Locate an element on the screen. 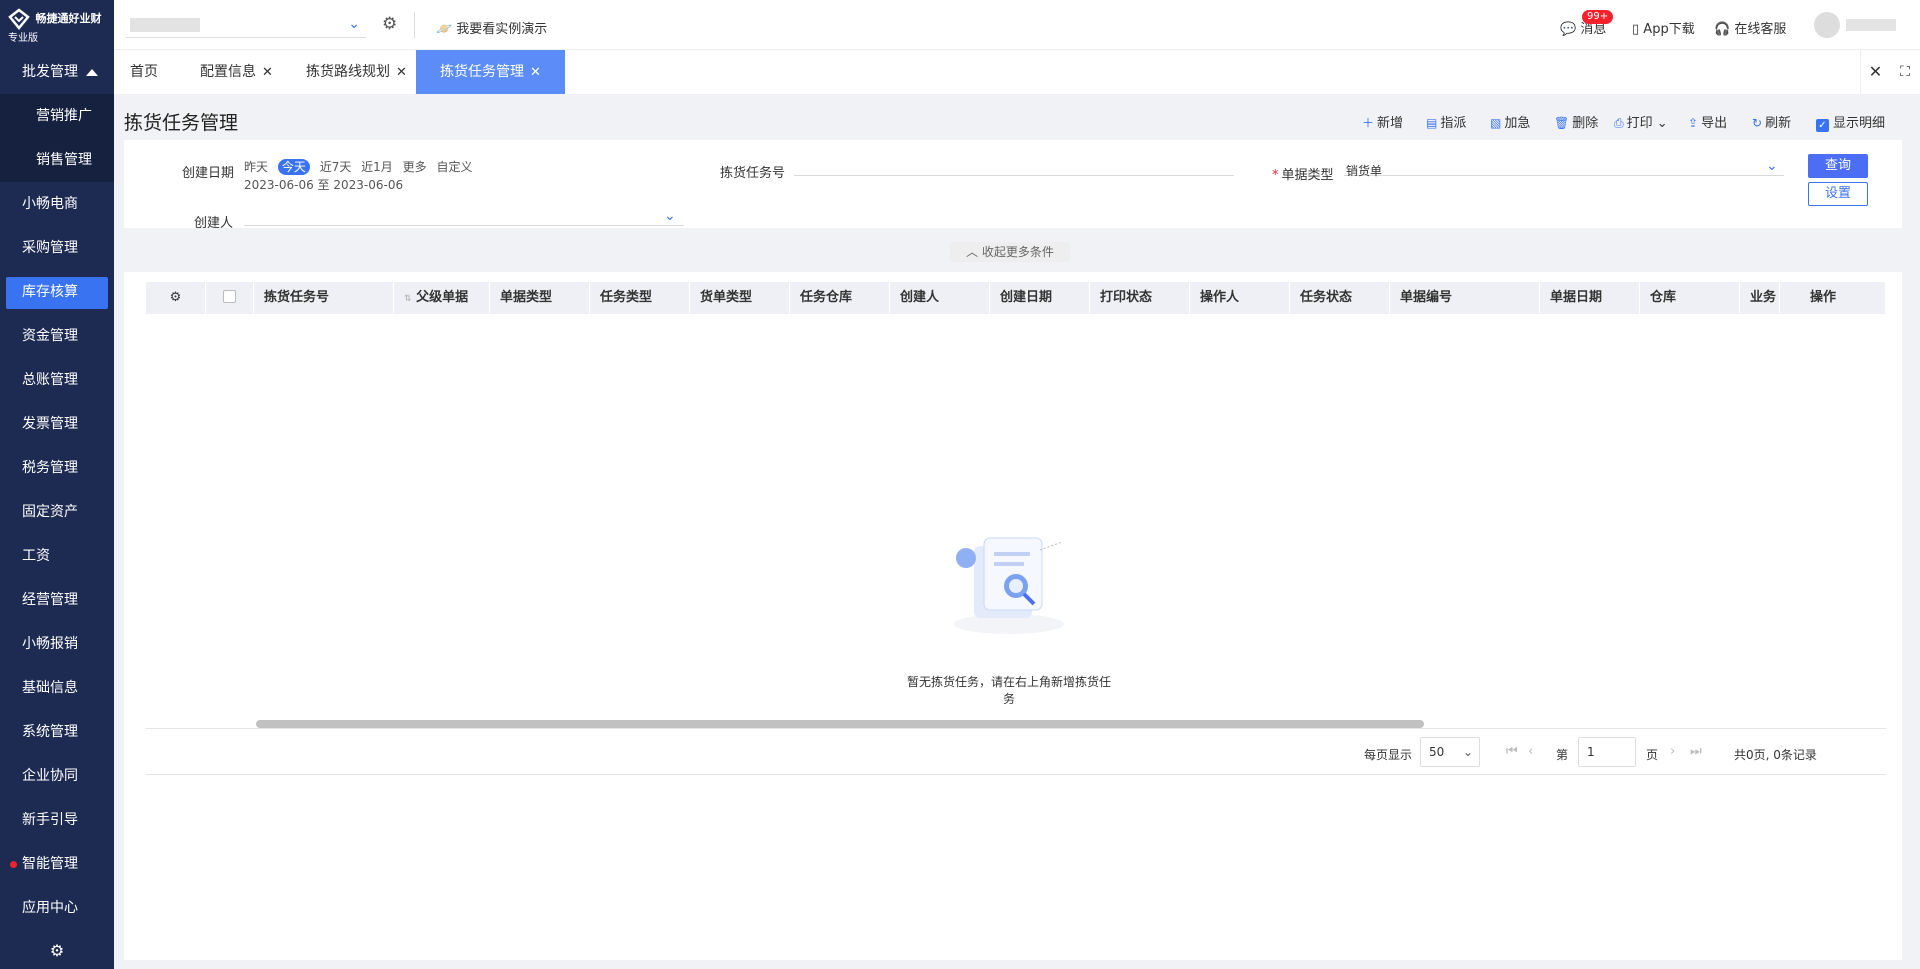  fullscreen-icon: ⛶ is located at coordinates (1905, 72).